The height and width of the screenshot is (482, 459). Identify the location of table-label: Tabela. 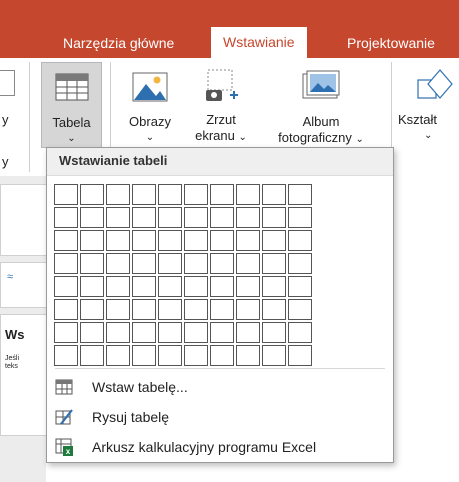
(71, 122).